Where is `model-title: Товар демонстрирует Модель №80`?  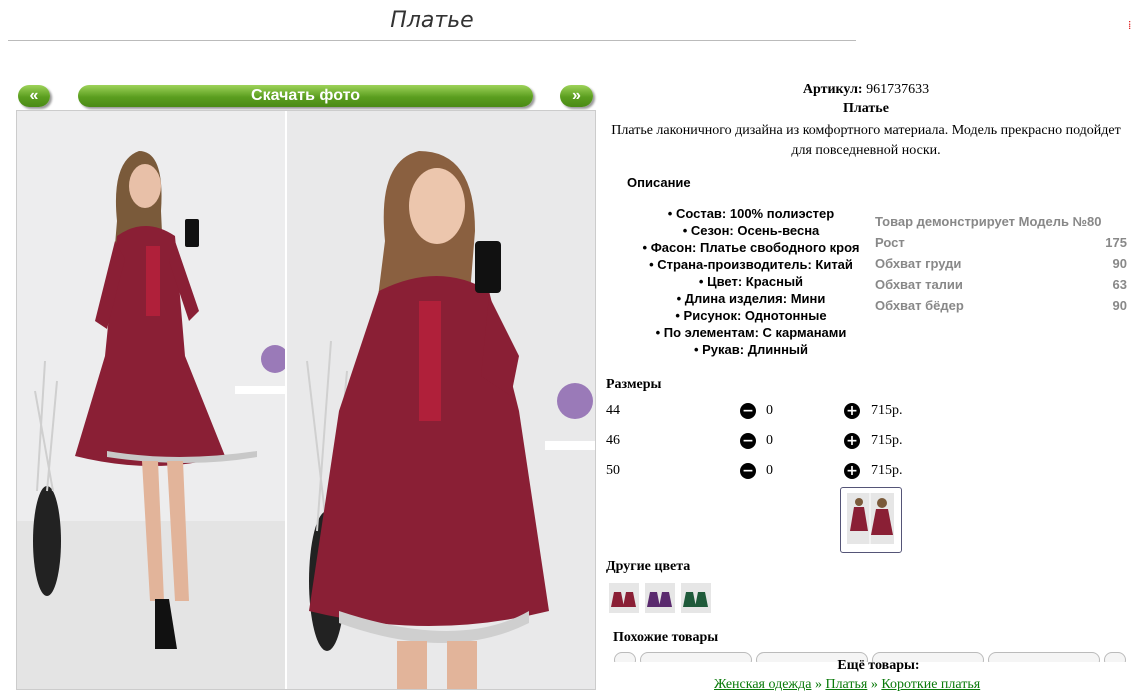 model-title: Товар демонстрирует Модель №80 is located at coordinates (1001, 224).